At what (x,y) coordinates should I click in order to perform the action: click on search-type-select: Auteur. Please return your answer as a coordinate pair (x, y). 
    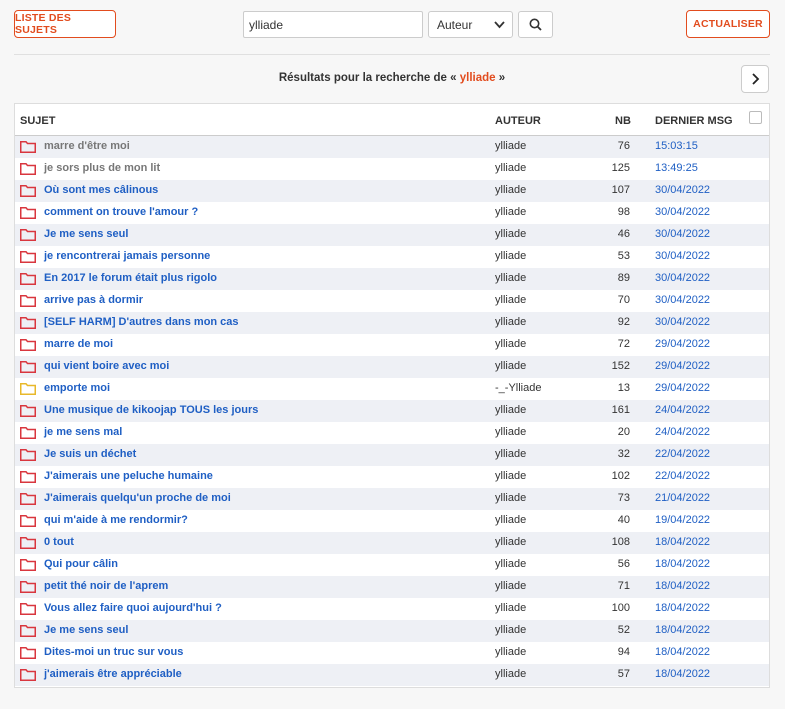
    Looking at the image, I should click on (470, 24).